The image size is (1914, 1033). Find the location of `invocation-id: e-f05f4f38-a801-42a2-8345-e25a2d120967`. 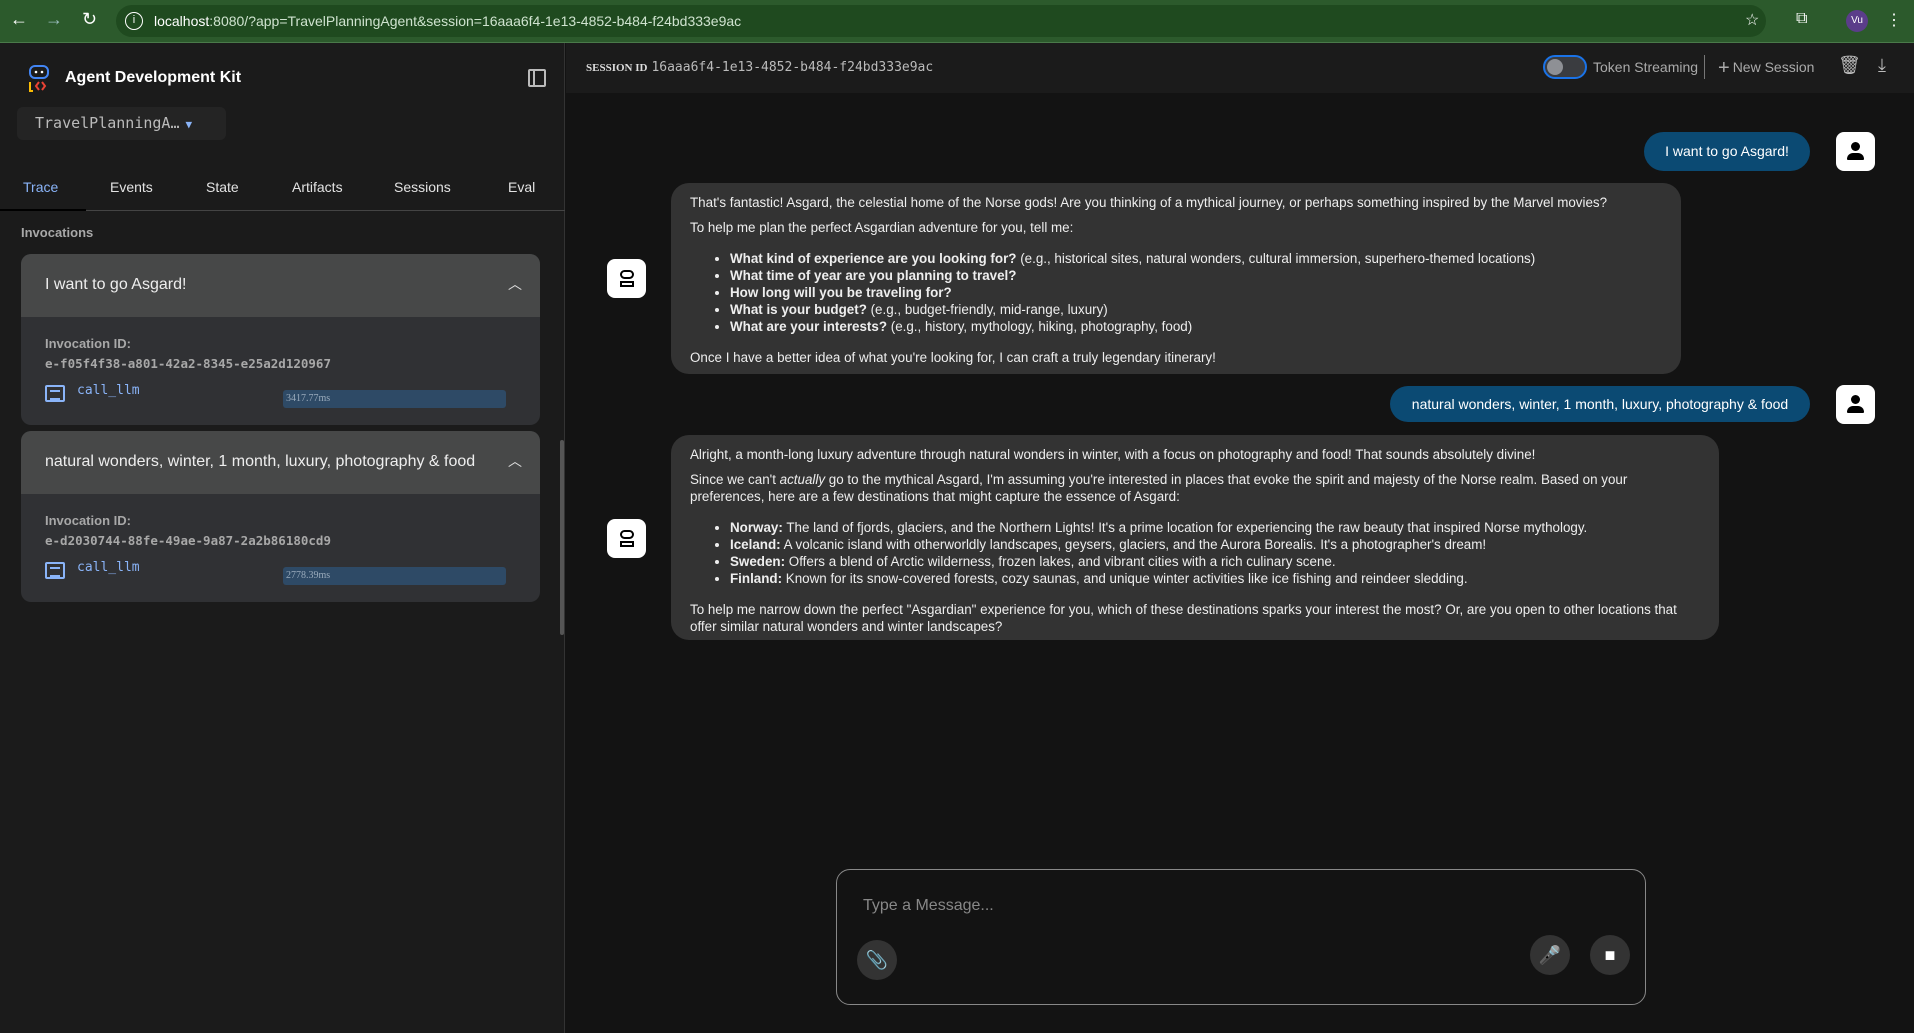

invocation-id: e-f05f4f38-a801-42a2-8345-e25a2d120967 is located at coordinates (188, 363).